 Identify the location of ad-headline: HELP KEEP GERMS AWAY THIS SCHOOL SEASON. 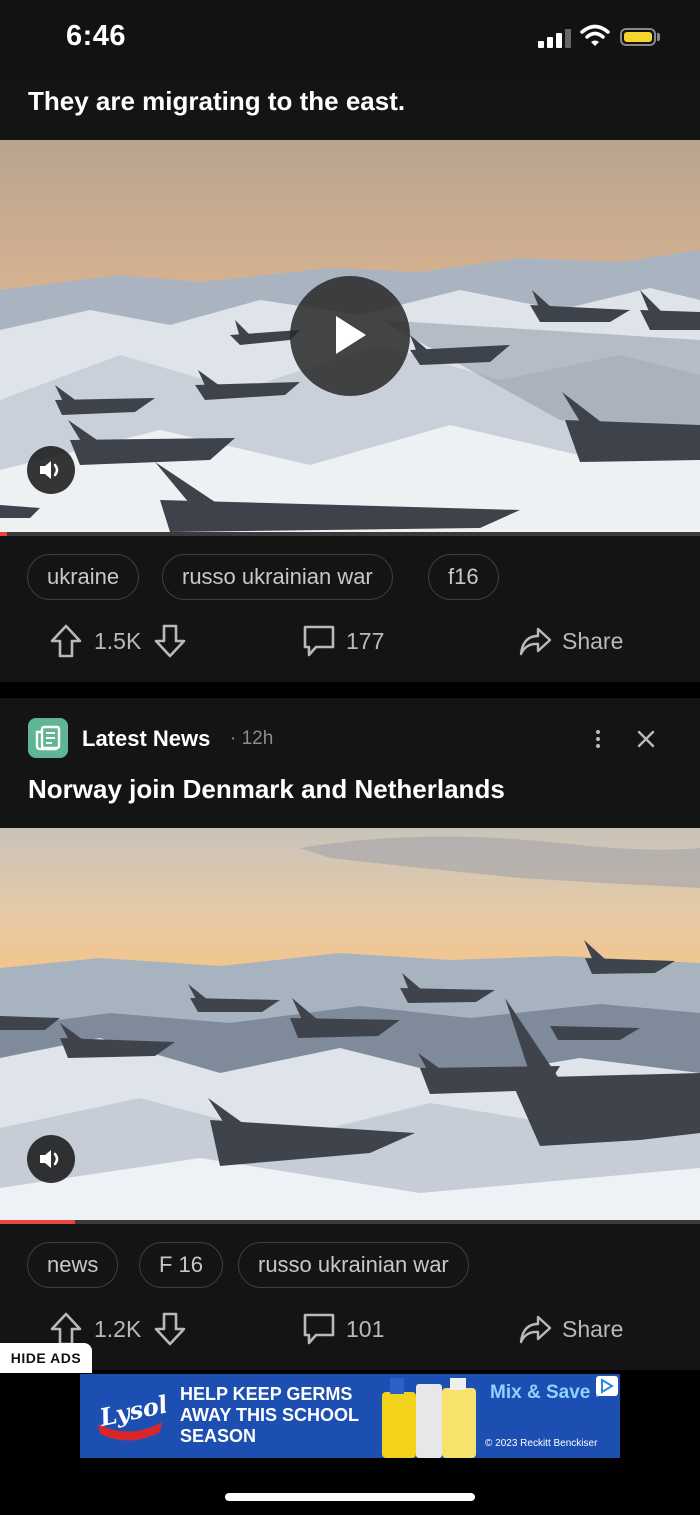
(269, 1415).